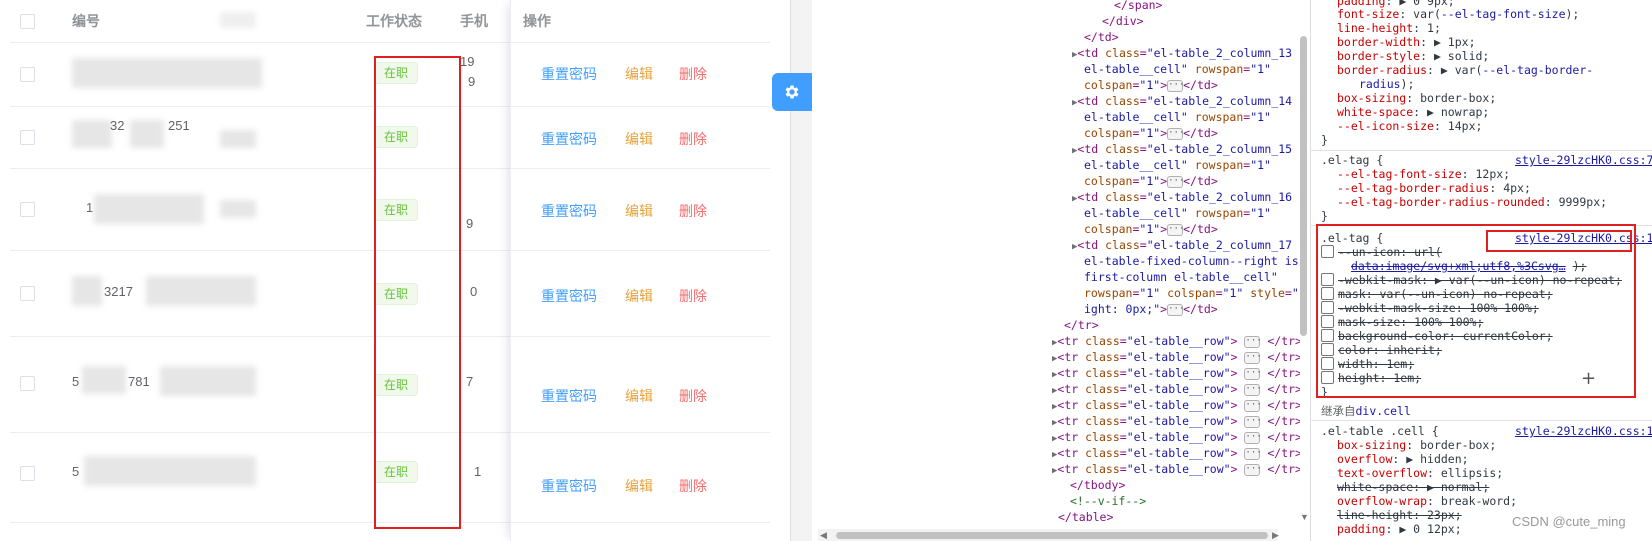 This screenshot has height=541, width=1652. I want to click on phone-partial: 0, so click(474, 291).